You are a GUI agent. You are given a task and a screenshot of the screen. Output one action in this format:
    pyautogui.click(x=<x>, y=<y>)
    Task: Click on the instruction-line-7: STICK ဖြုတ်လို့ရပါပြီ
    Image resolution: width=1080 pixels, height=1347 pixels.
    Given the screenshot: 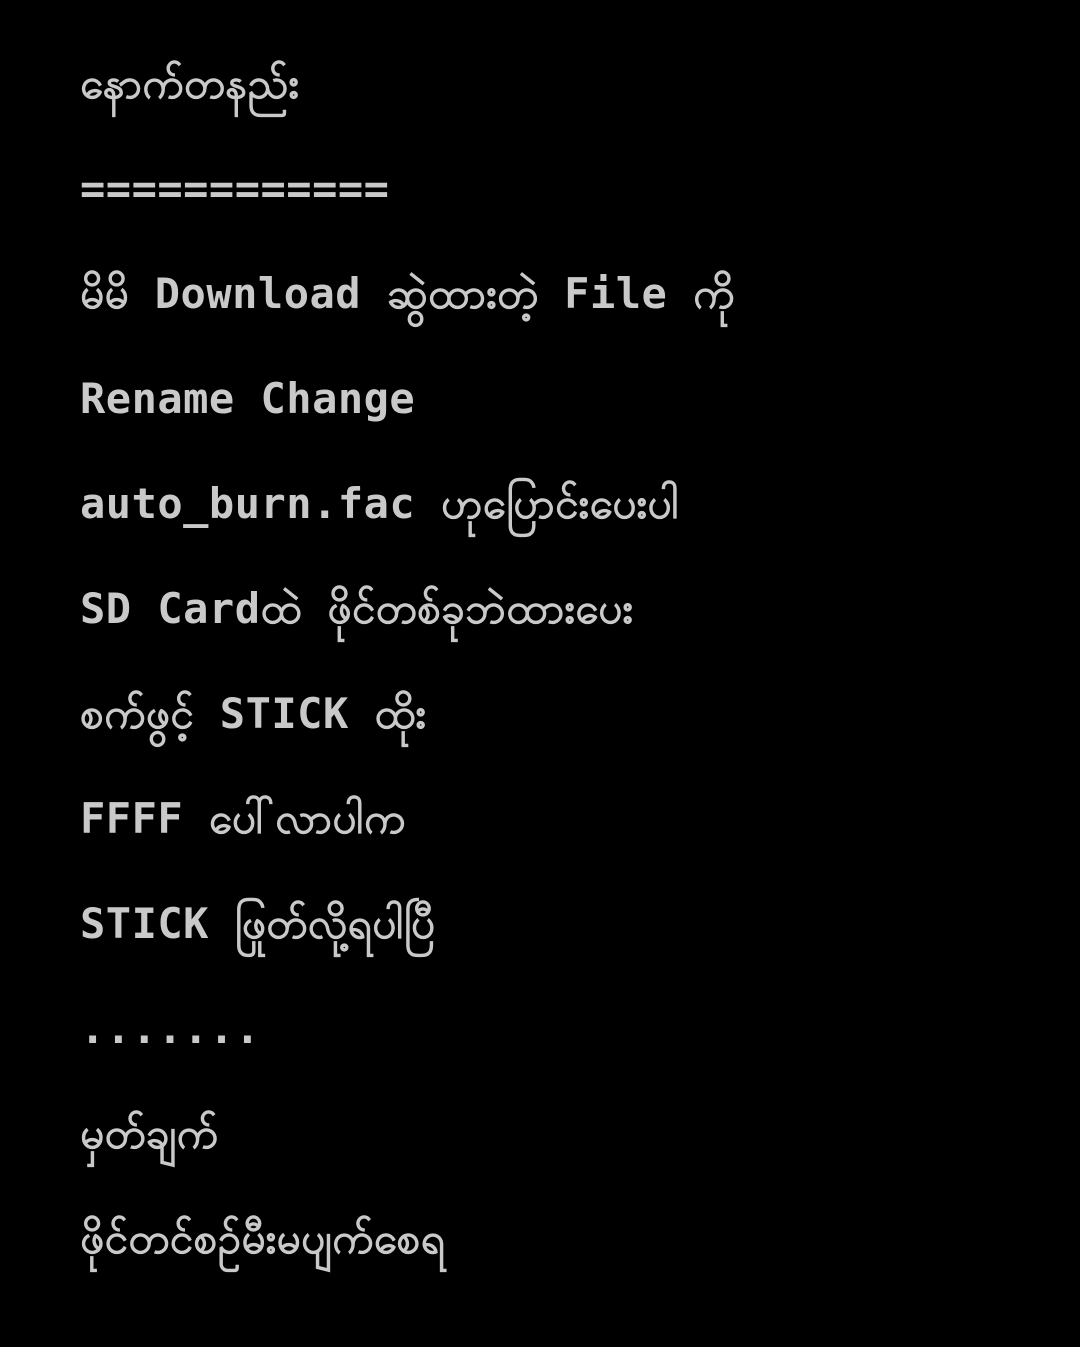 What is the action you would take?
    pyautogui.click(x=258, y=923)
    